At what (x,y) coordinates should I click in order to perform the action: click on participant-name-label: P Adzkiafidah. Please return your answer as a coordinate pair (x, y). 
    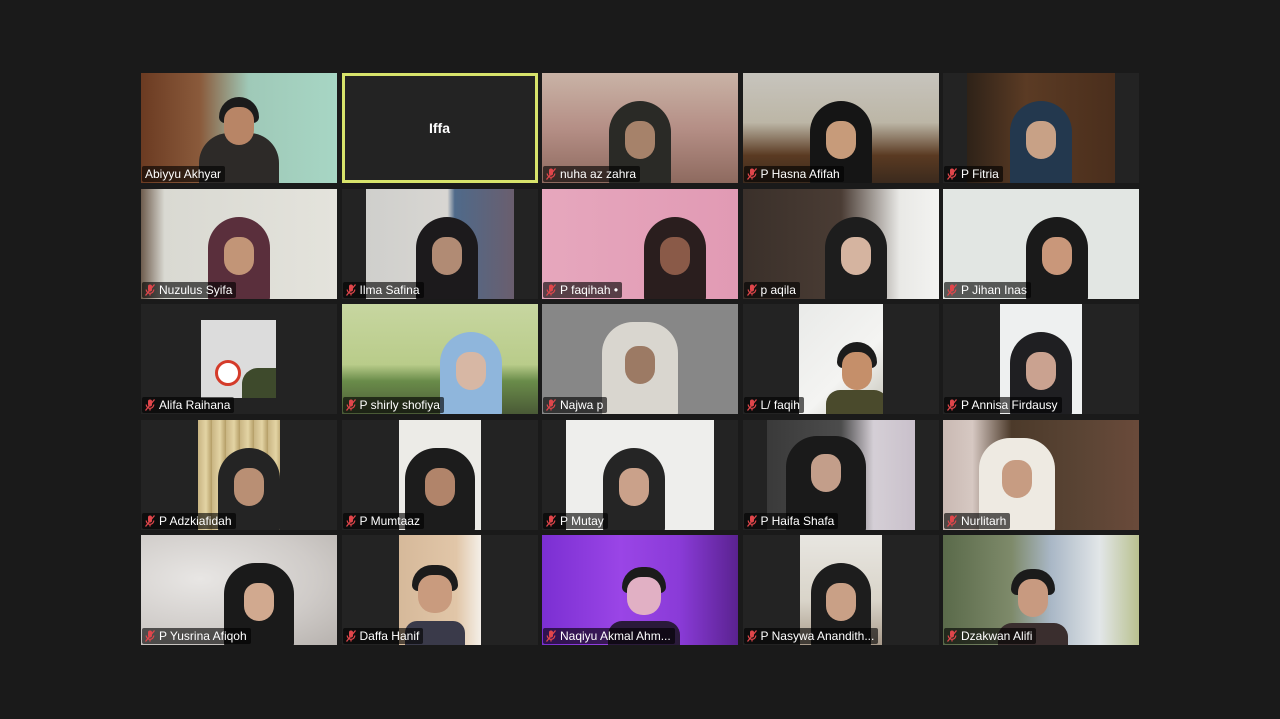
    Looking at the image, I should click on (189, 520).